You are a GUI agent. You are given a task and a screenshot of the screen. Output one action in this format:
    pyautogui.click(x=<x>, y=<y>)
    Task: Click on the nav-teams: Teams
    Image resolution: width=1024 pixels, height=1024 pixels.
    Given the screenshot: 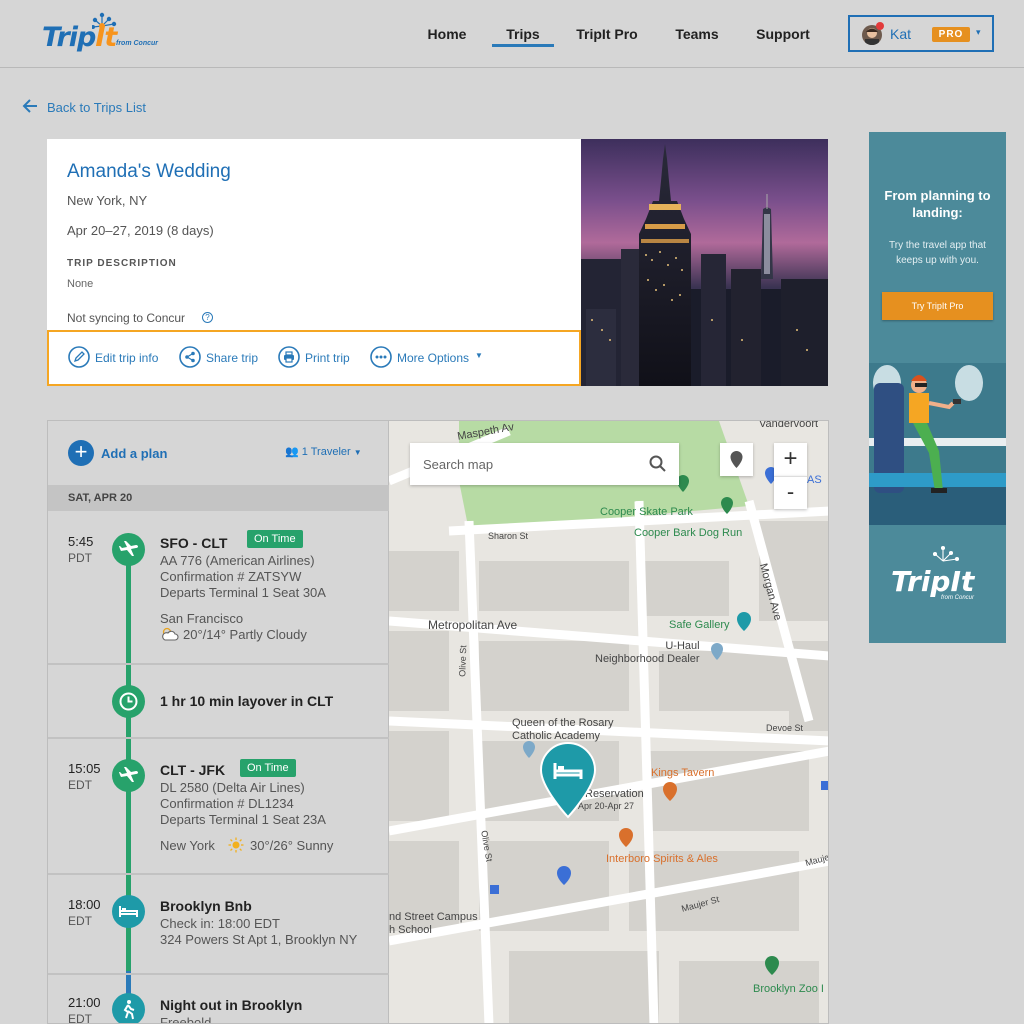 What is the action you would take?
    pyautogui.click(x=697, y=34)
    